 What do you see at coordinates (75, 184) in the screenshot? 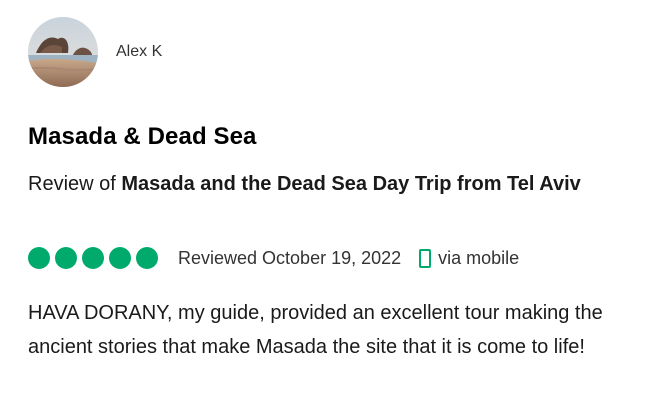
I see `review-of-prefix: Review of` at bounding box center [75, 184].